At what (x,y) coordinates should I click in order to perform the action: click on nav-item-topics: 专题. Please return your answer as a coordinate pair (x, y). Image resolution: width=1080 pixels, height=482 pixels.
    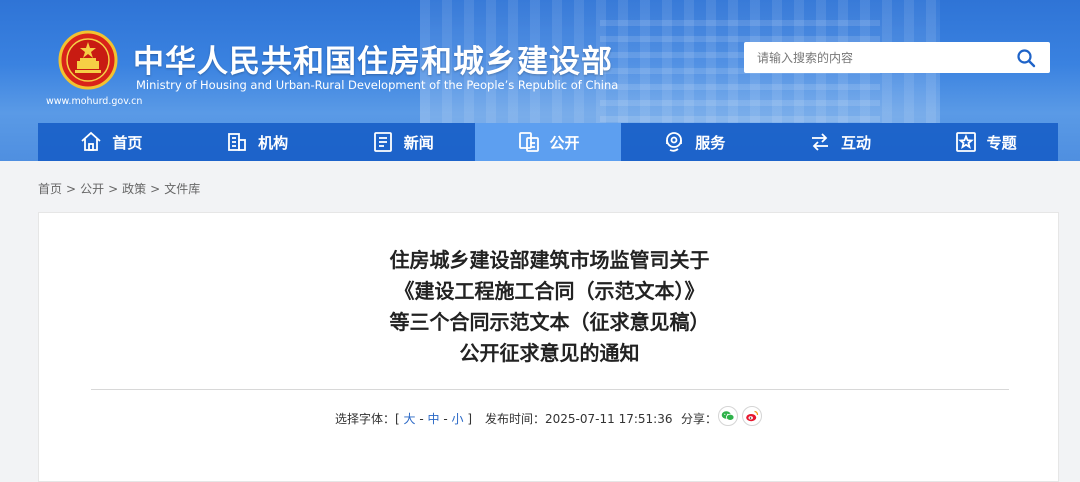
    Looking at the image, I should click on (985, 142).